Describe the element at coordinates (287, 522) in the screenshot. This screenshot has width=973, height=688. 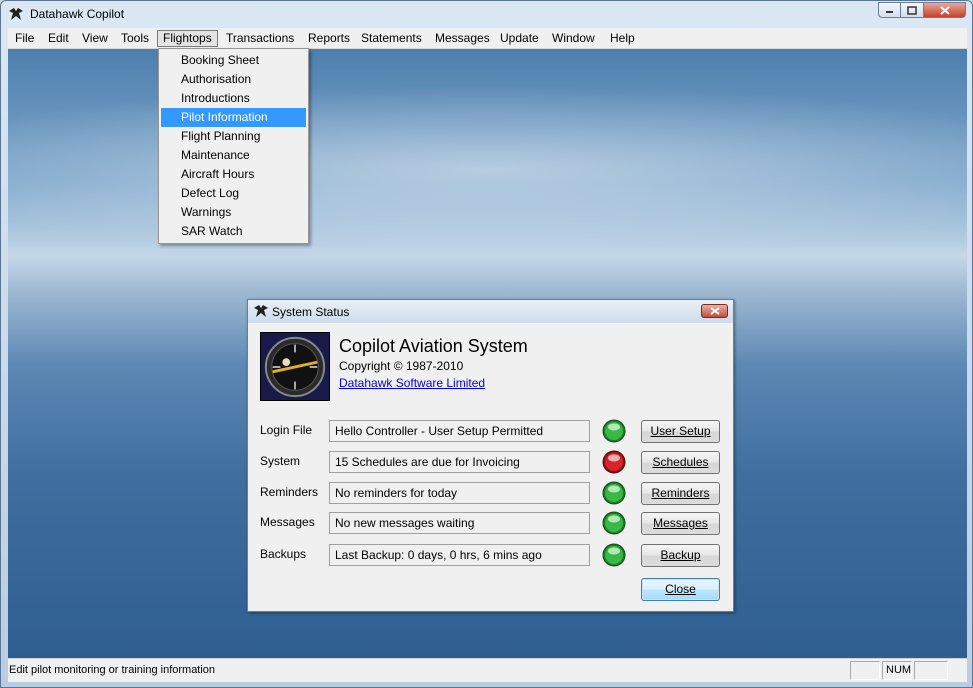
I see `messages-label: Messages` at that location.